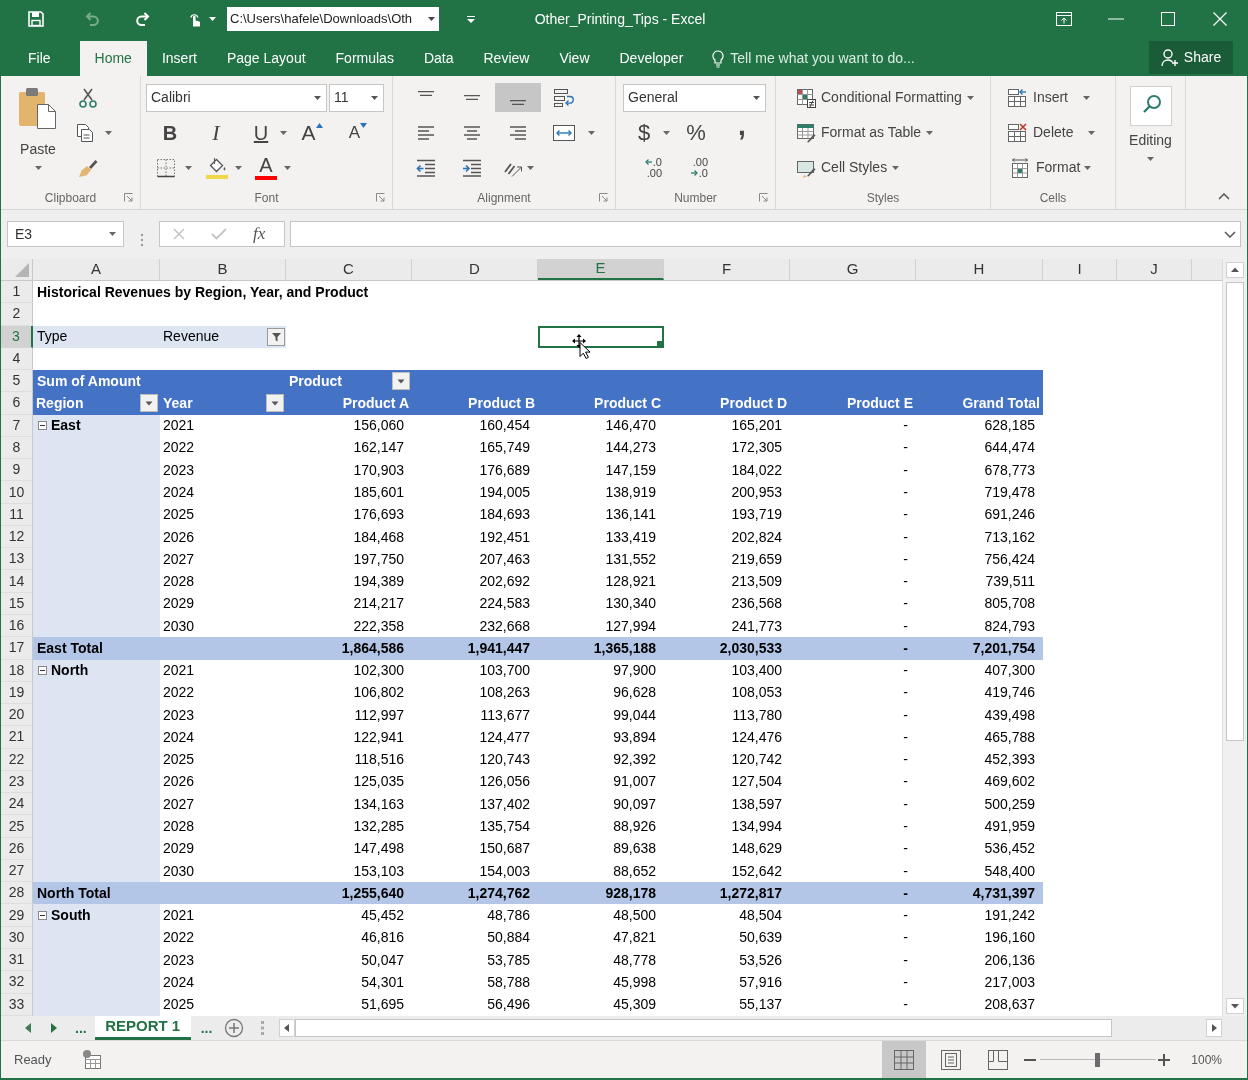 This screenshot has width=1248, height=1080. I want to click on grow-font-button: A, so click(312, 132).